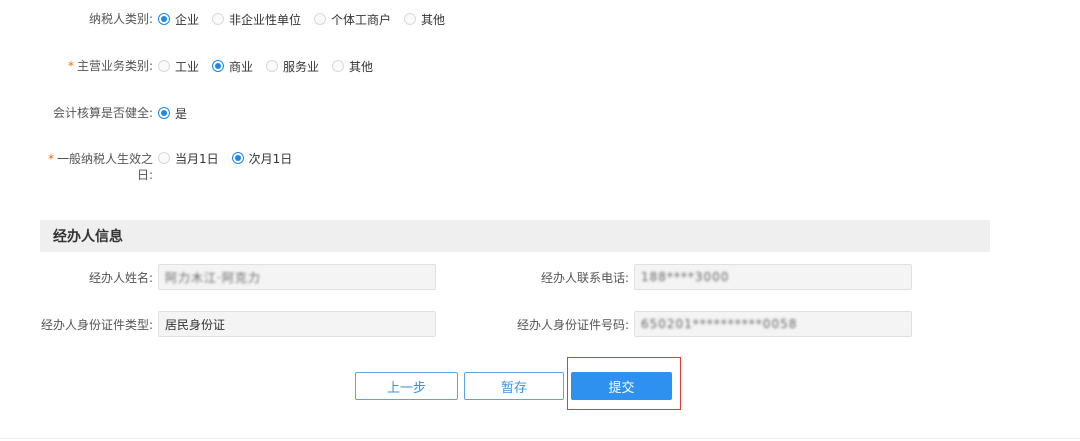 The height and width of the screenshot is (441, 1080). I want to click on agent-section-header: 经办人信息, so click(515, 236).